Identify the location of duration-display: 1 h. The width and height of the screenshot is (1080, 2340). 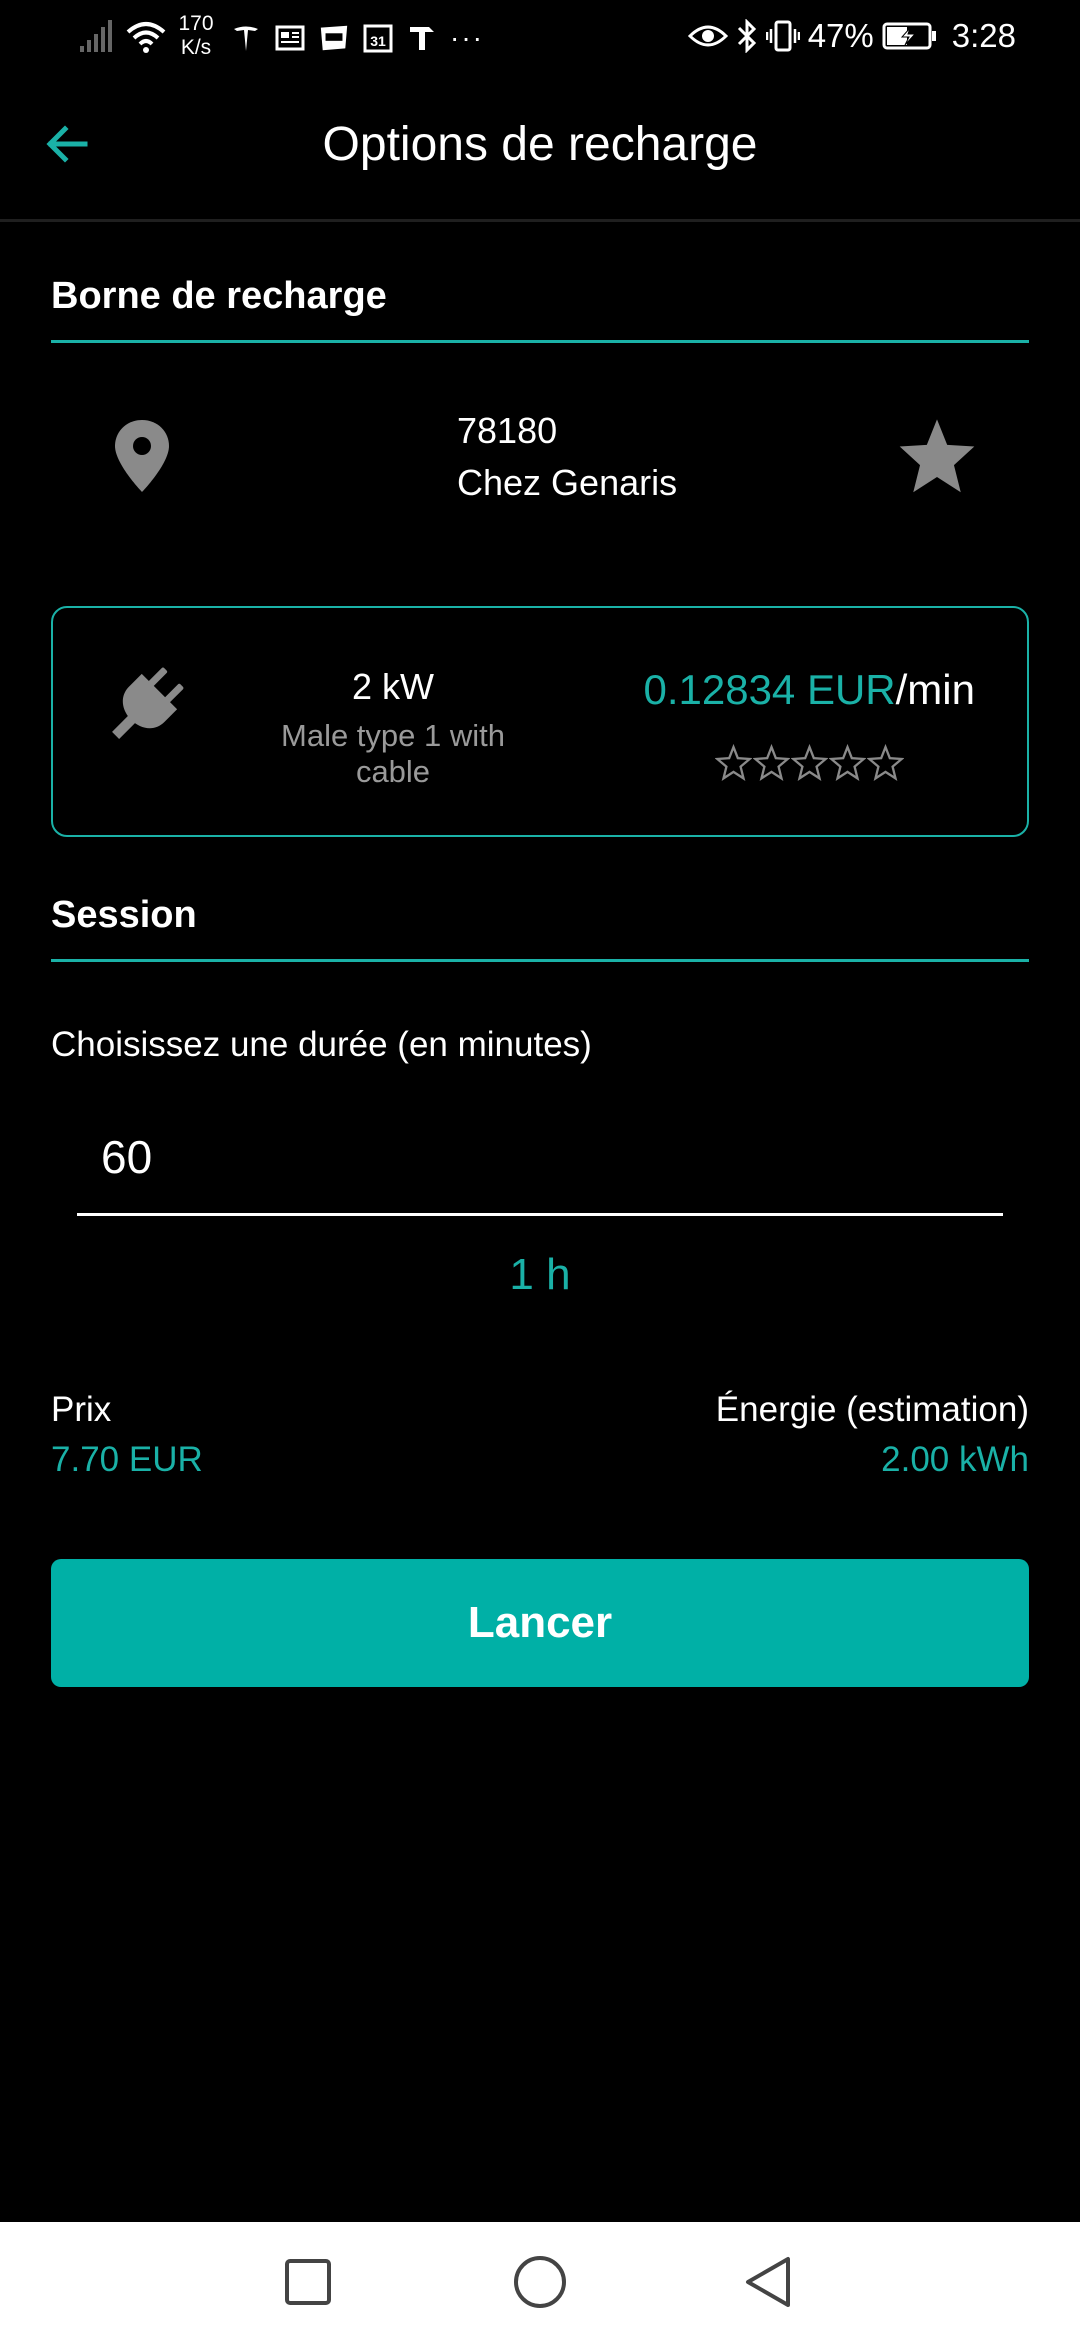
(540, 1274).